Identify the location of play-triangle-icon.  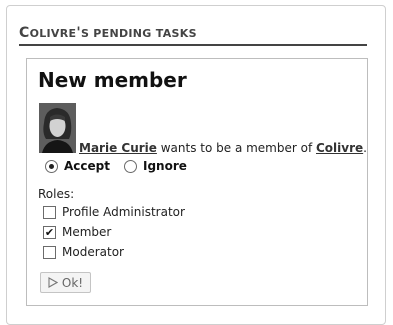
(53, 282).